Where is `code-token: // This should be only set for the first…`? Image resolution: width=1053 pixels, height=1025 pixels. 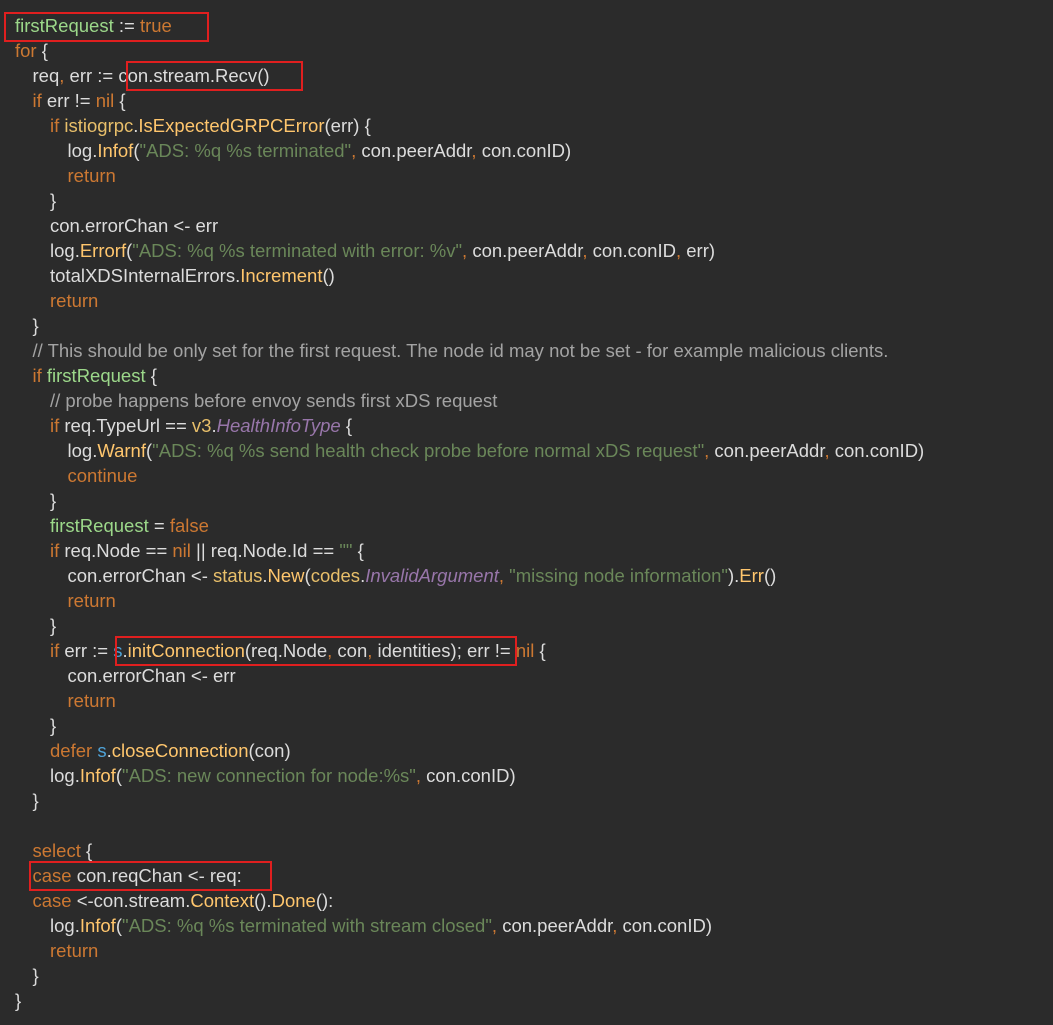
code-token: // This should be only set for the first… is located at coordinates (460, 350).